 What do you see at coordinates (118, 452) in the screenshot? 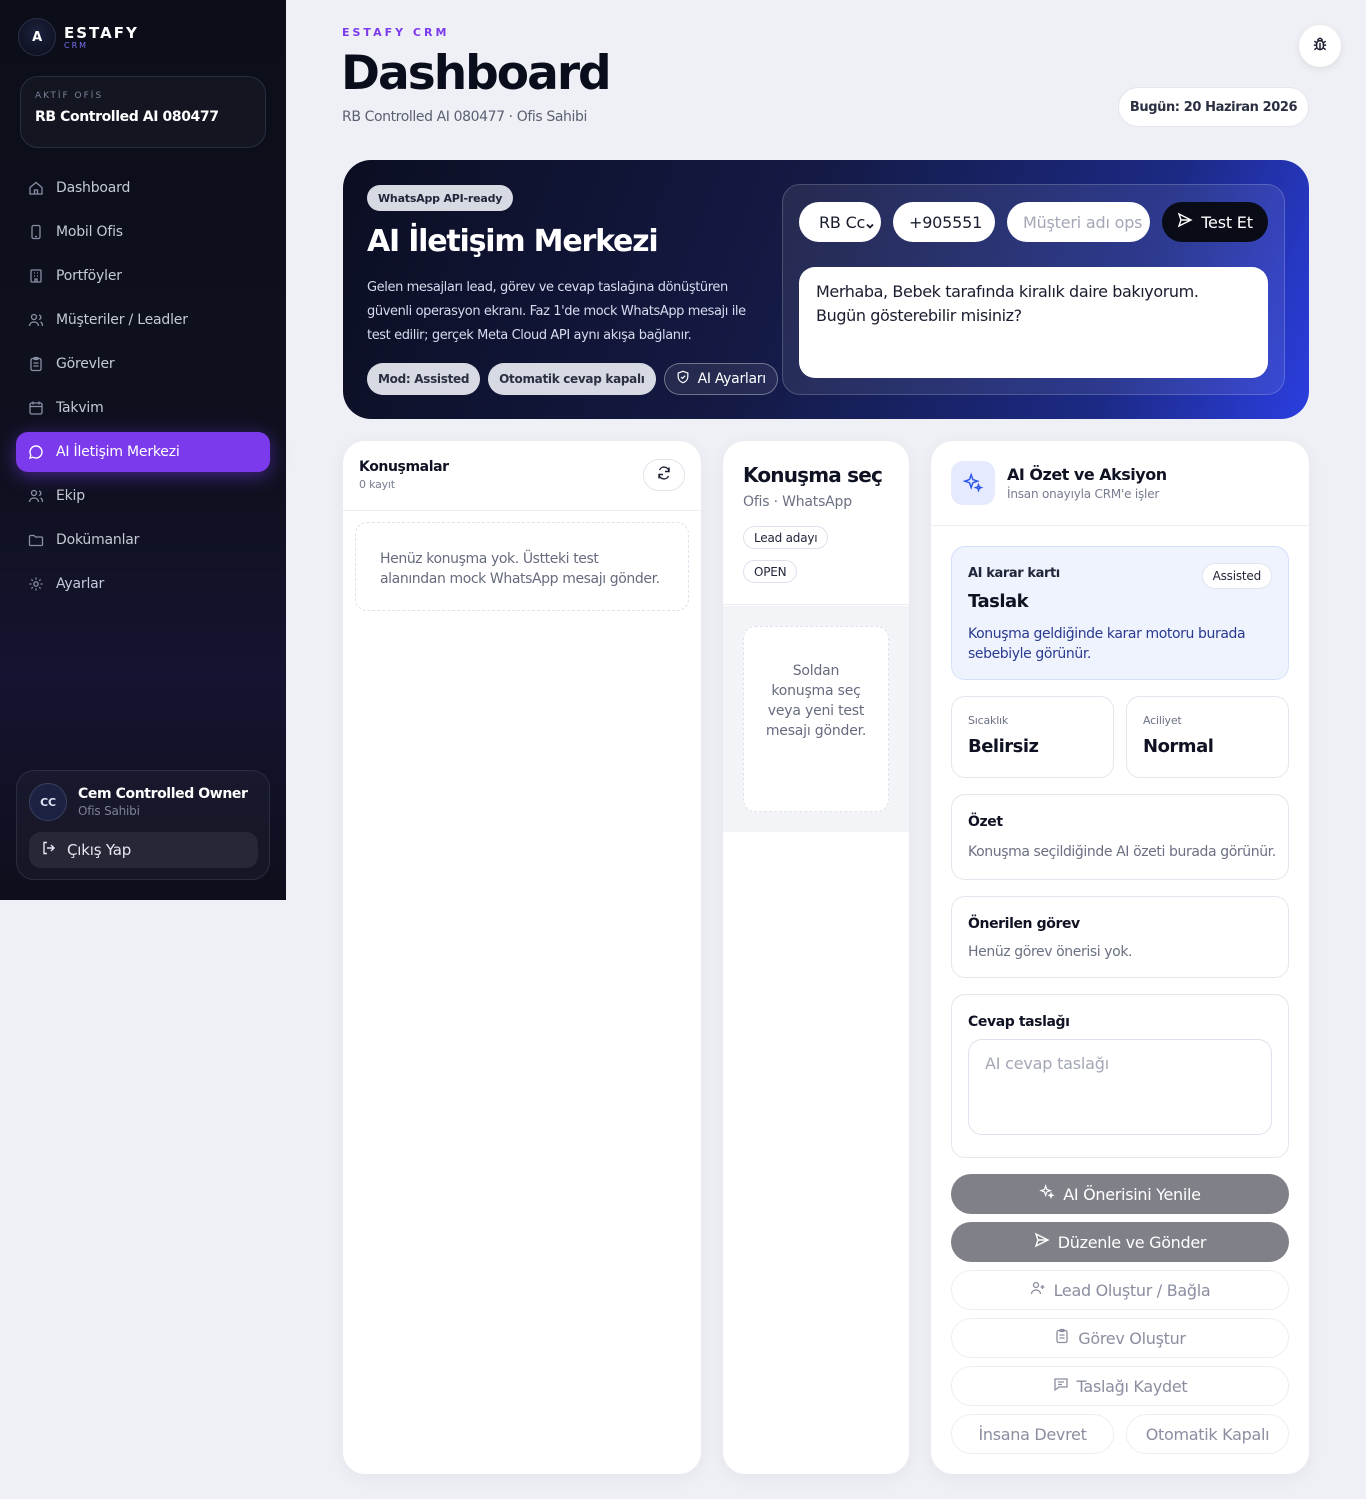
I see `sidebar-item-label: AI İletişim Merkezi` at bounding box center [118, 452].